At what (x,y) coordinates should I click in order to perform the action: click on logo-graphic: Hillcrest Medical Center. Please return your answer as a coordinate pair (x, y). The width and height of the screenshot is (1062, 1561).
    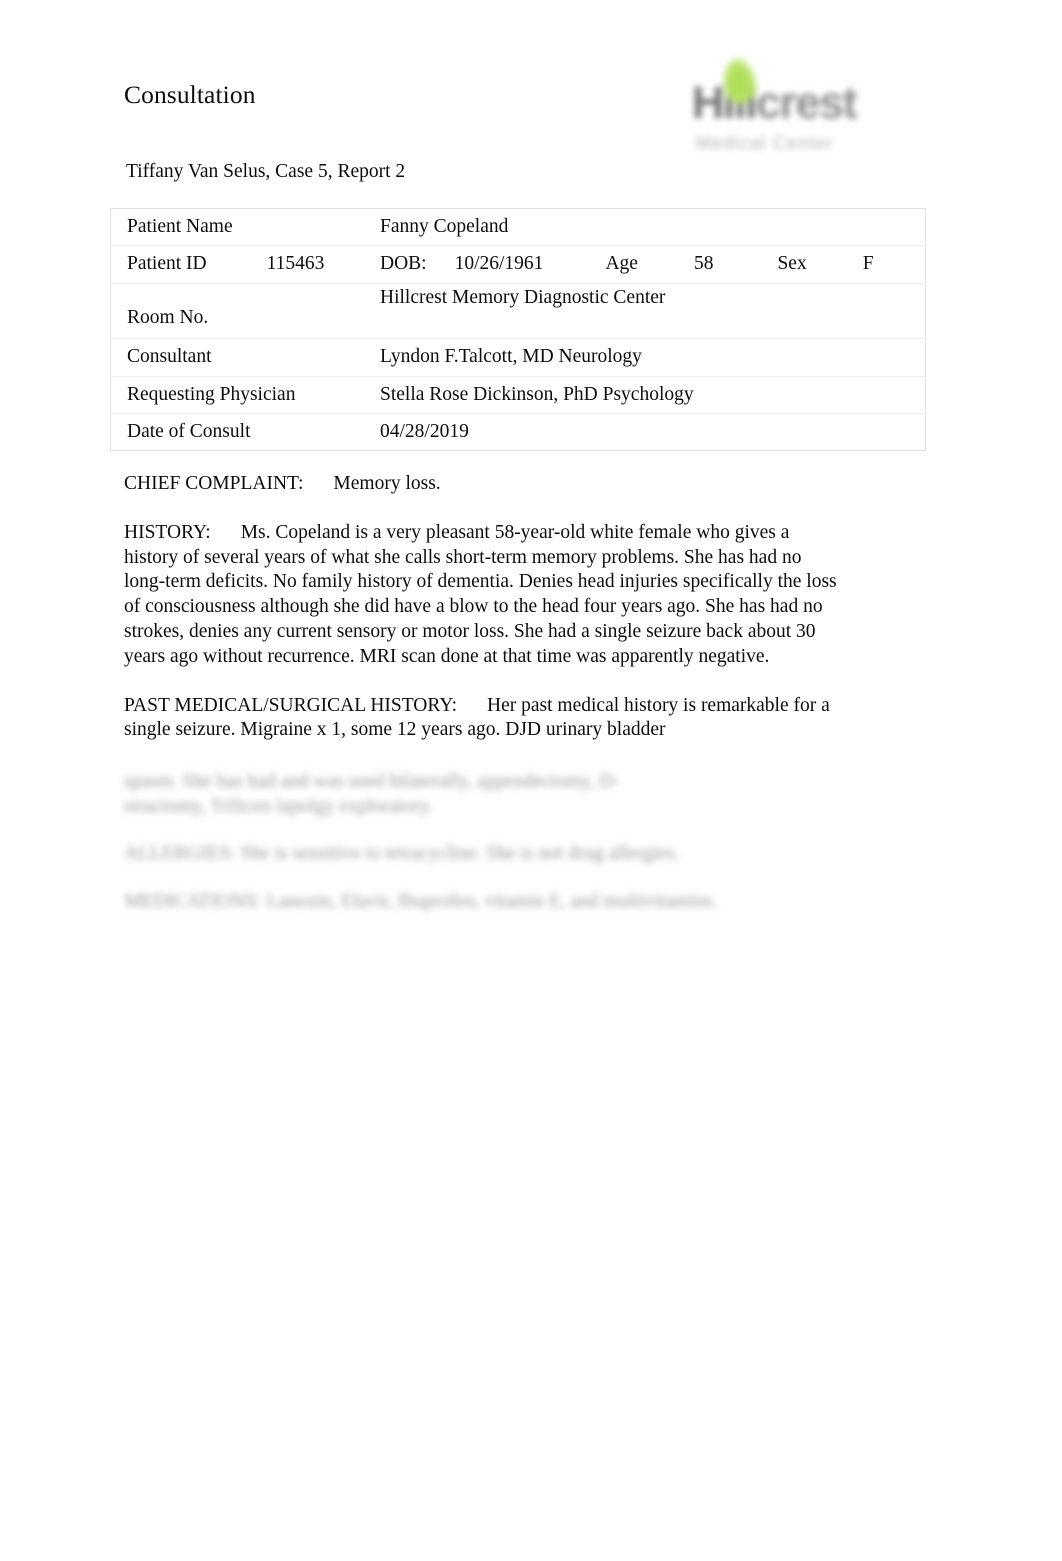
    Looking at the image, I should click on (805, 112).